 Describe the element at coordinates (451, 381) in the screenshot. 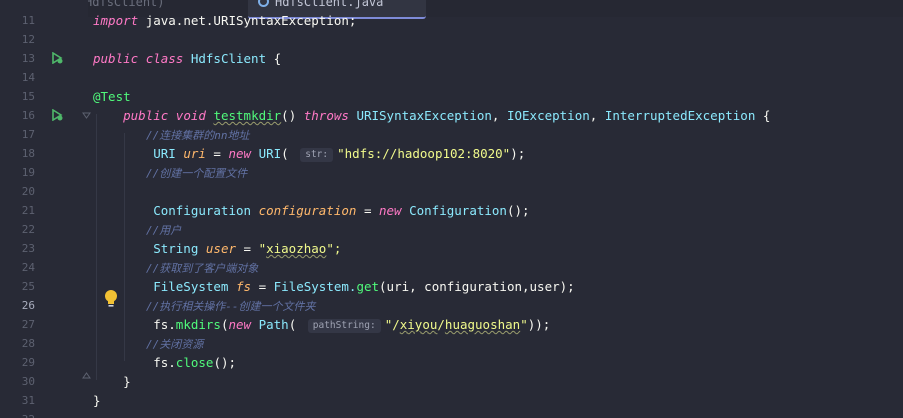

I see `code-line: 30 }` at that location.